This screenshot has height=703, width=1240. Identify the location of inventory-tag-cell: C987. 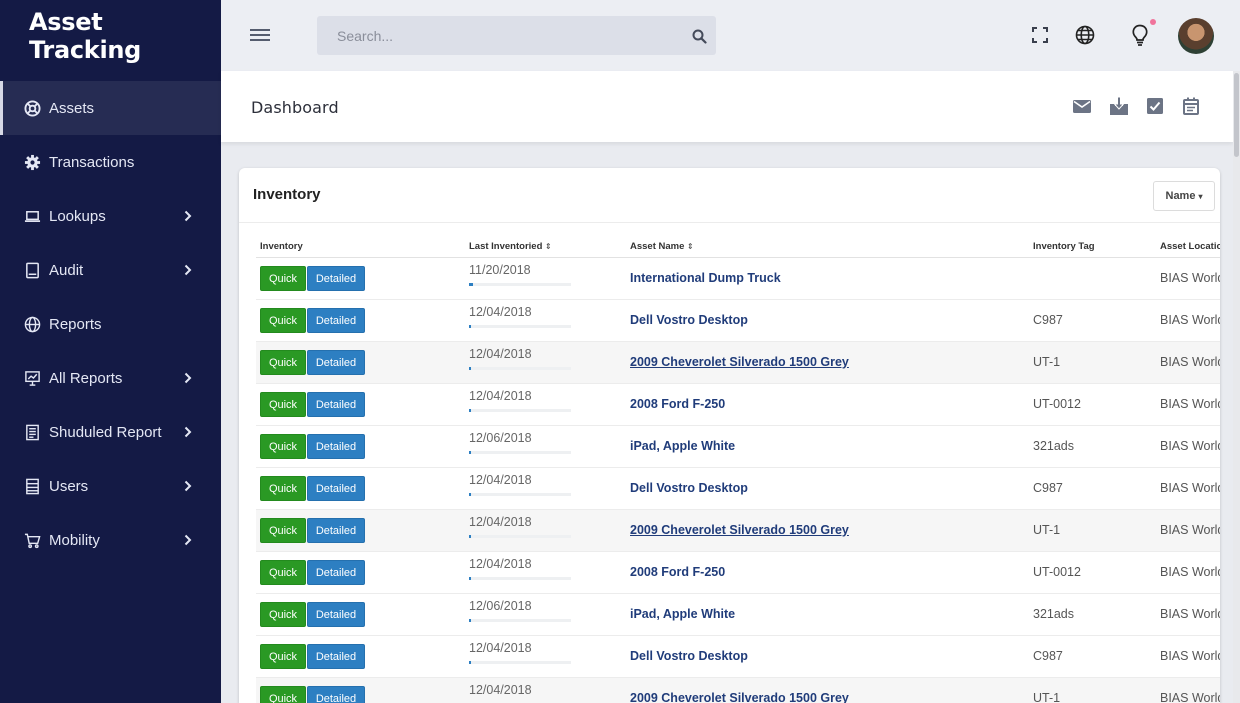
(1092, 656).